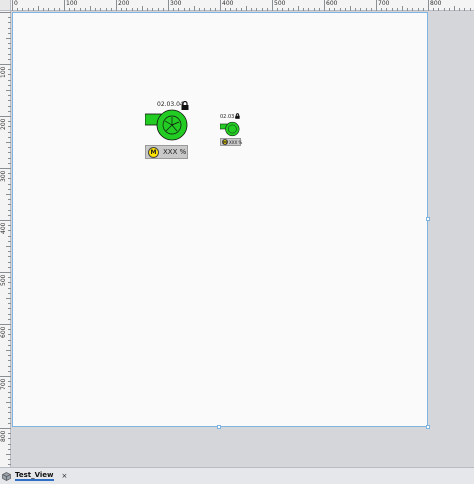  Describe the element at coordinates (231, 142) in the screenshot. I see `pump-value-box: M XXX %` at that location.